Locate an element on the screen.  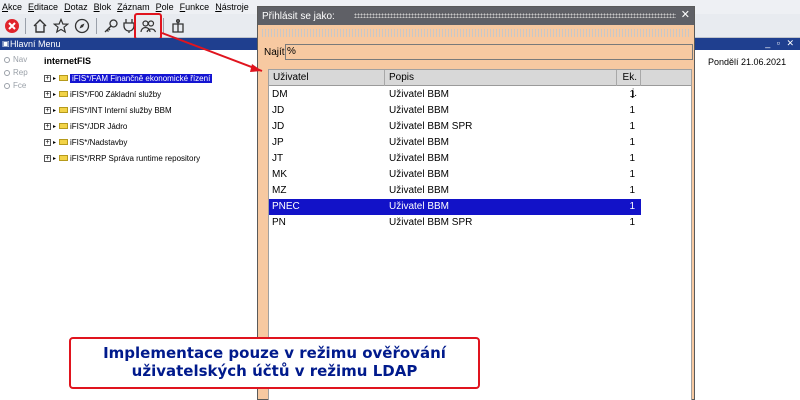
user-cell: DM is located at coordinates (280, 94).